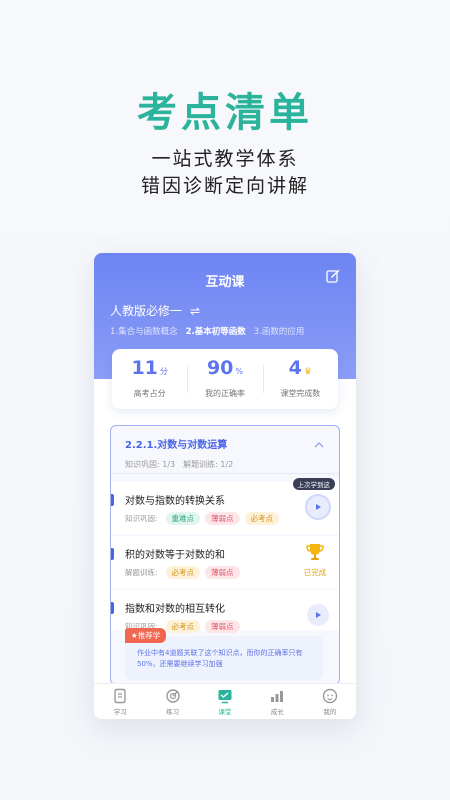 The width and height of the screenshot is (450, 800). I want to click on chevron-up-icon, so click(319, 445).